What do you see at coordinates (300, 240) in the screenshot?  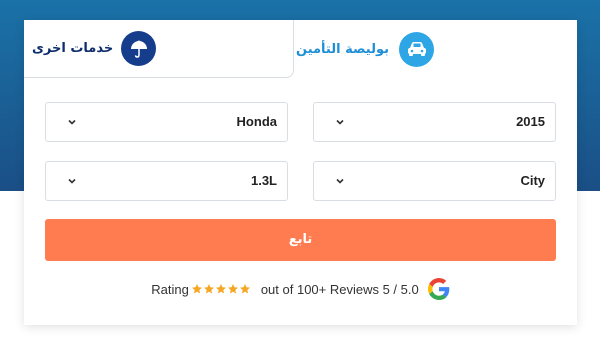 I see `continue-button: تابع` at bounding box center [300, 240].